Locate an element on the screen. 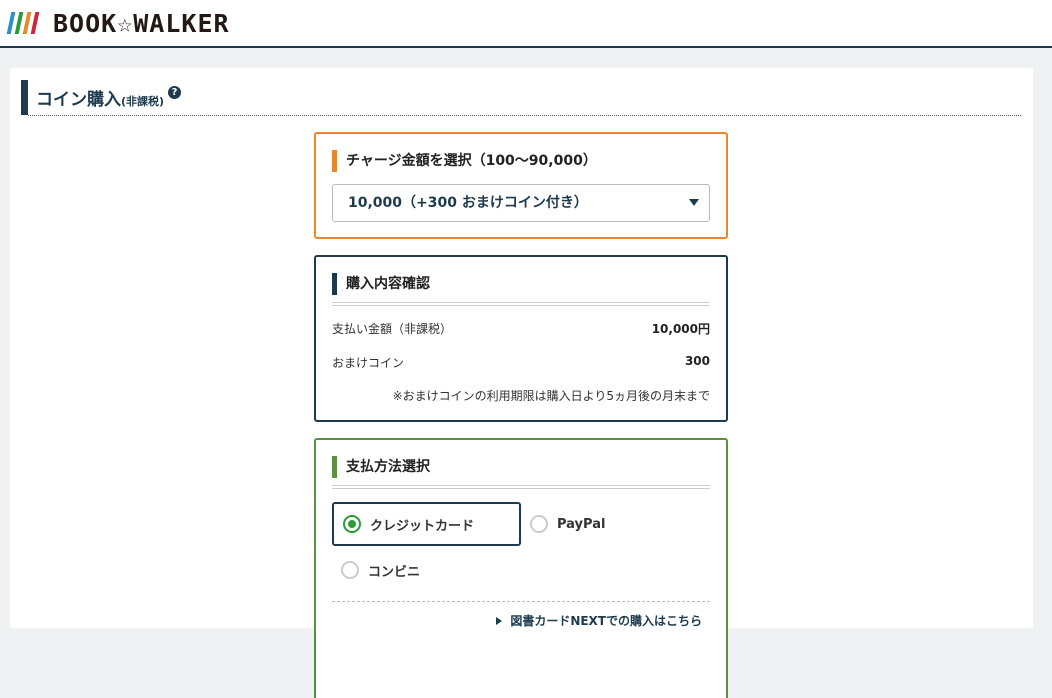 The width and height of the screenshot is (1052, 698). logo-bars-icon is located at coordinates (23, 23).